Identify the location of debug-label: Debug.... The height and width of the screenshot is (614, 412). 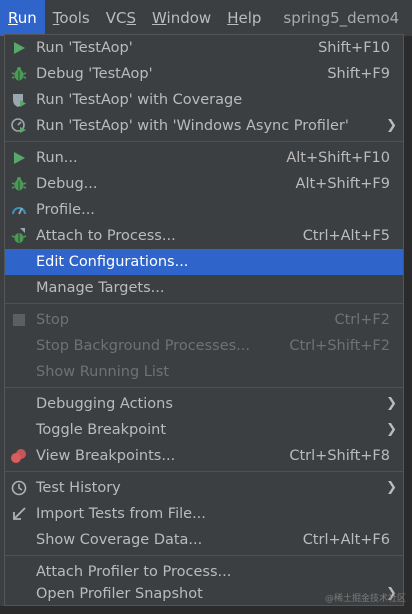
(67, 184).